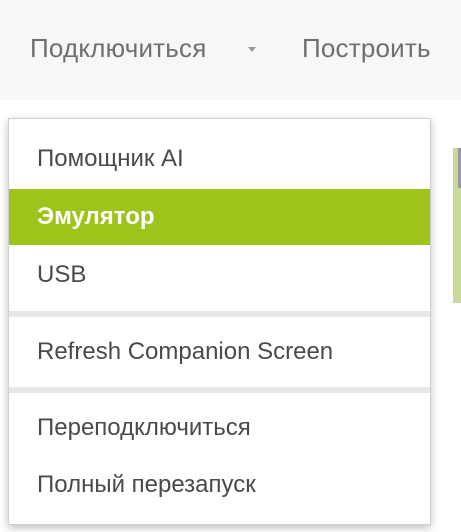 Image resolution: width=461 pixels, height=532 pixels. What do you see at coordinates (219, 485) in the screenshot?
I see `menu-item-hard-reset: Полный перезапуск` at bounding box center [219, 485].